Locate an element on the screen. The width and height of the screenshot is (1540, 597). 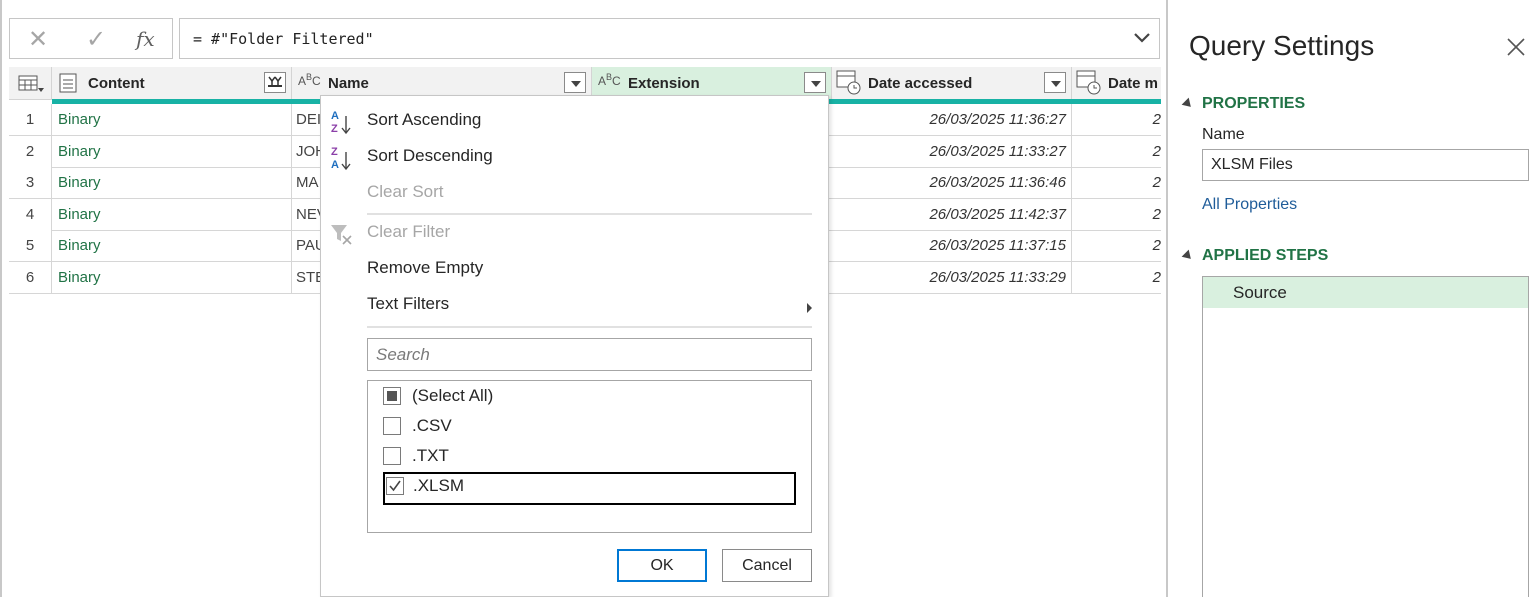
sort-descending-item: Sort Descending is located at coordinates (430, 156).